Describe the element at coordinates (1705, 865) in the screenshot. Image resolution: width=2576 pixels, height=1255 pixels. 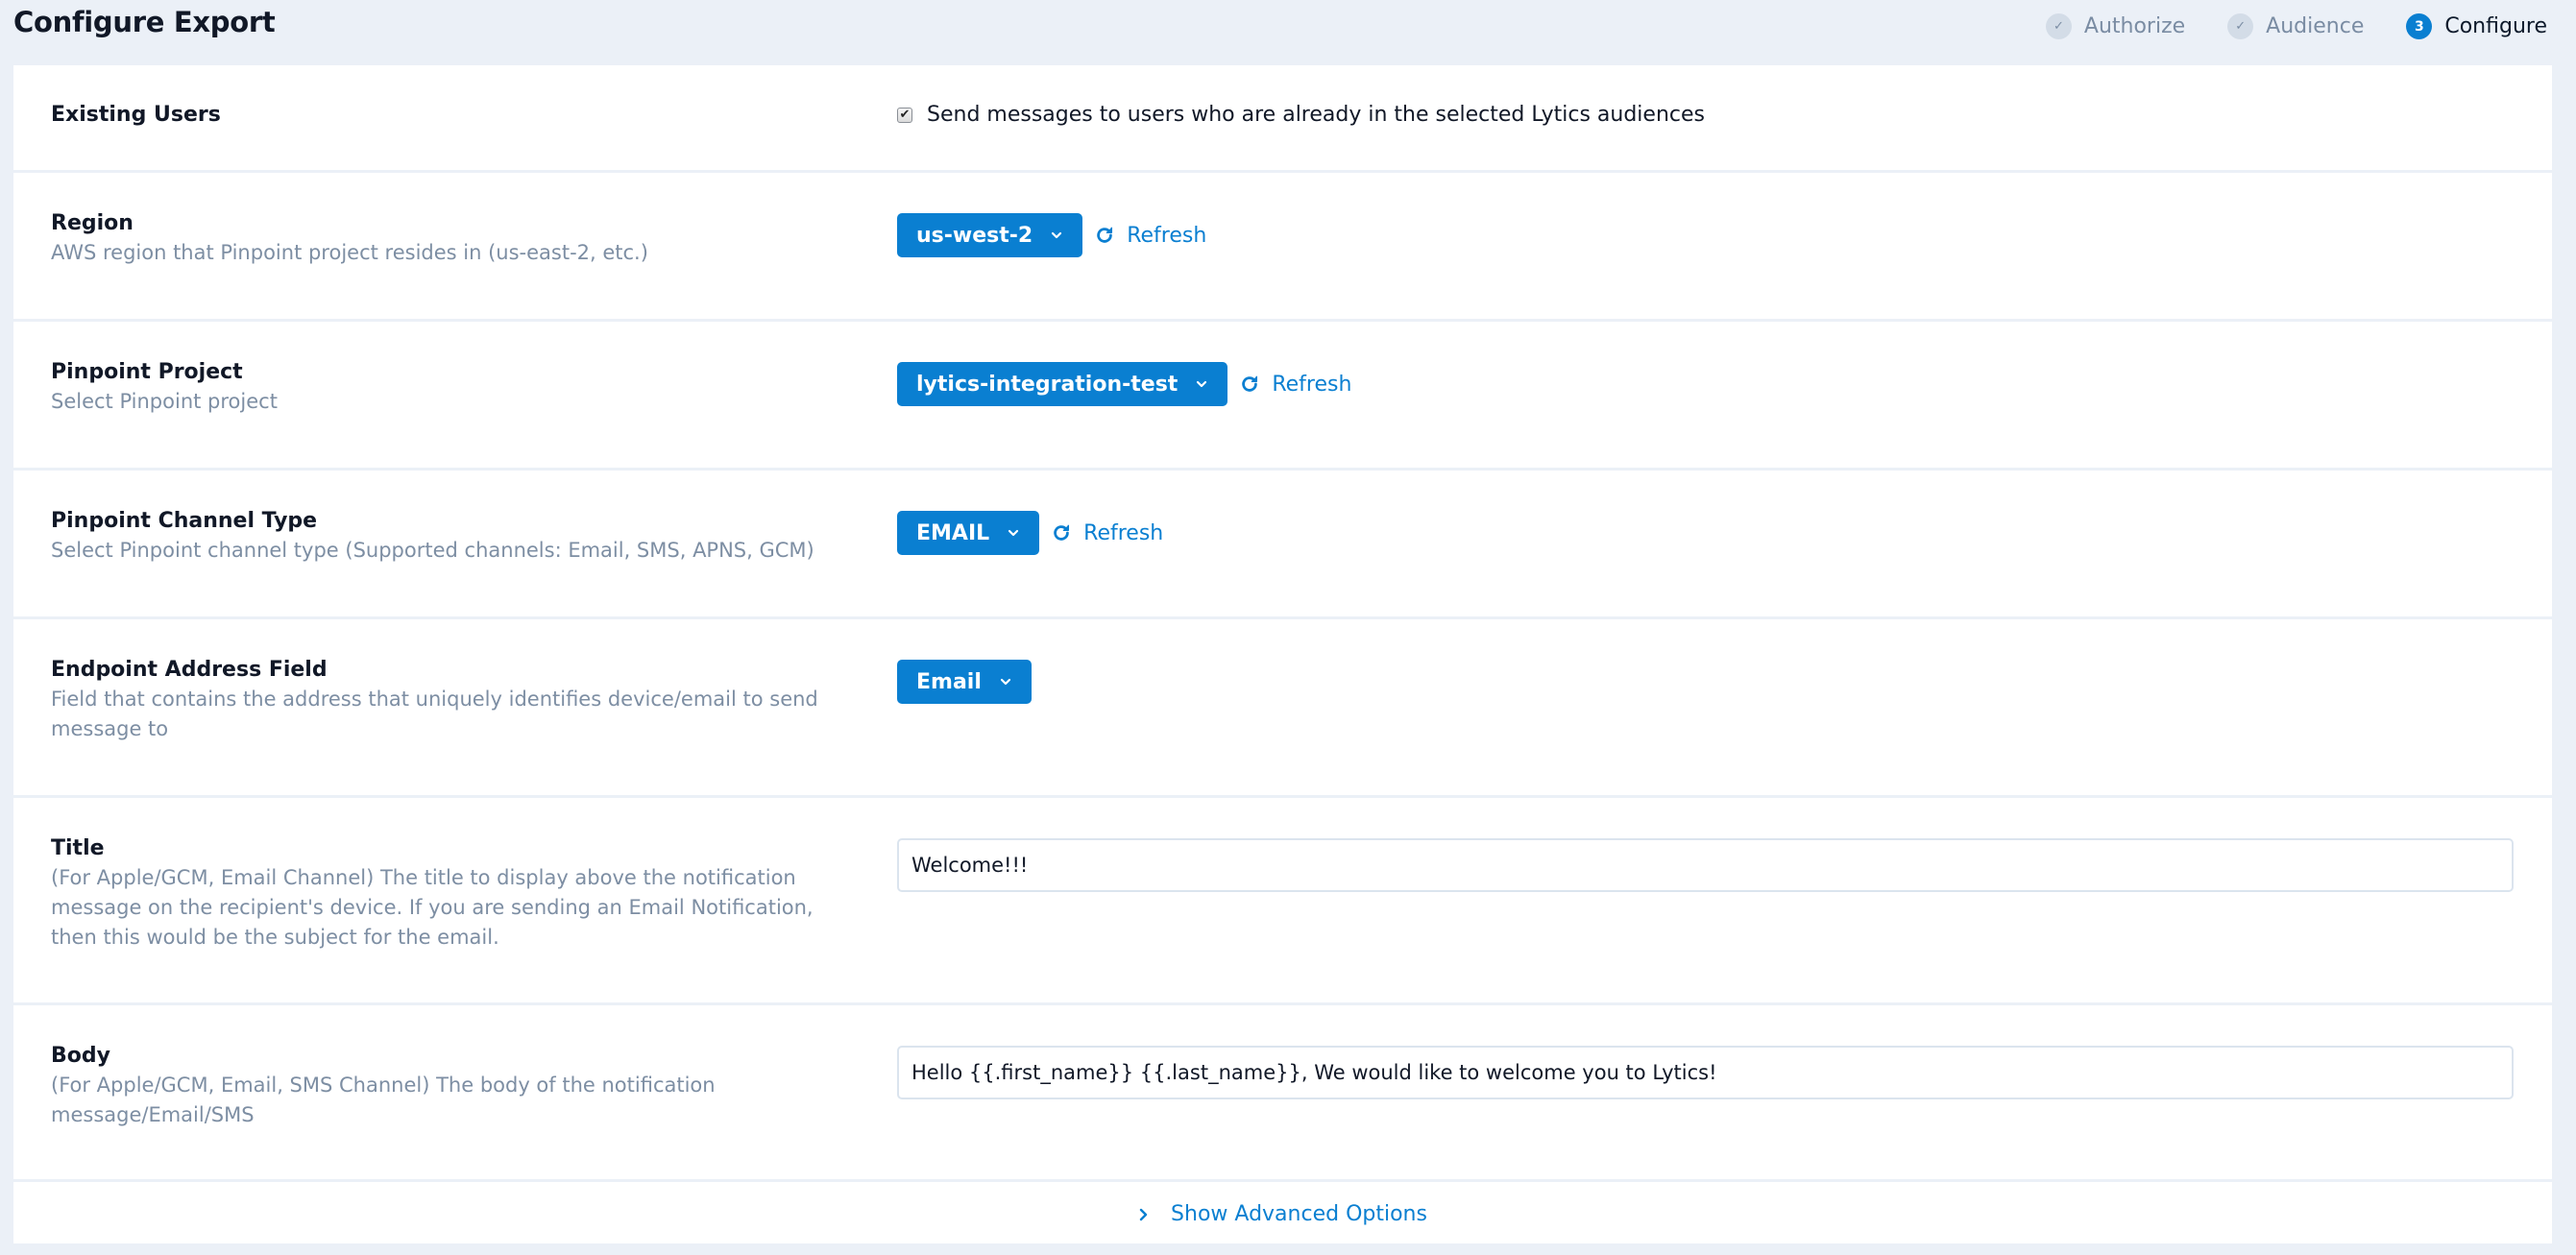
I see `title-input` at that location.